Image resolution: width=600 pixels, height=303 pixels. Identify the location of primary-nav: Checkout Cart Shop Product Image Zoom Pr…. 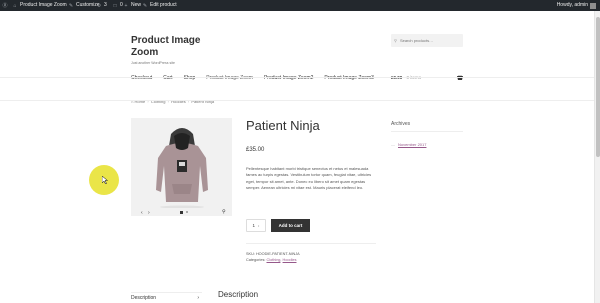
(252, 78).